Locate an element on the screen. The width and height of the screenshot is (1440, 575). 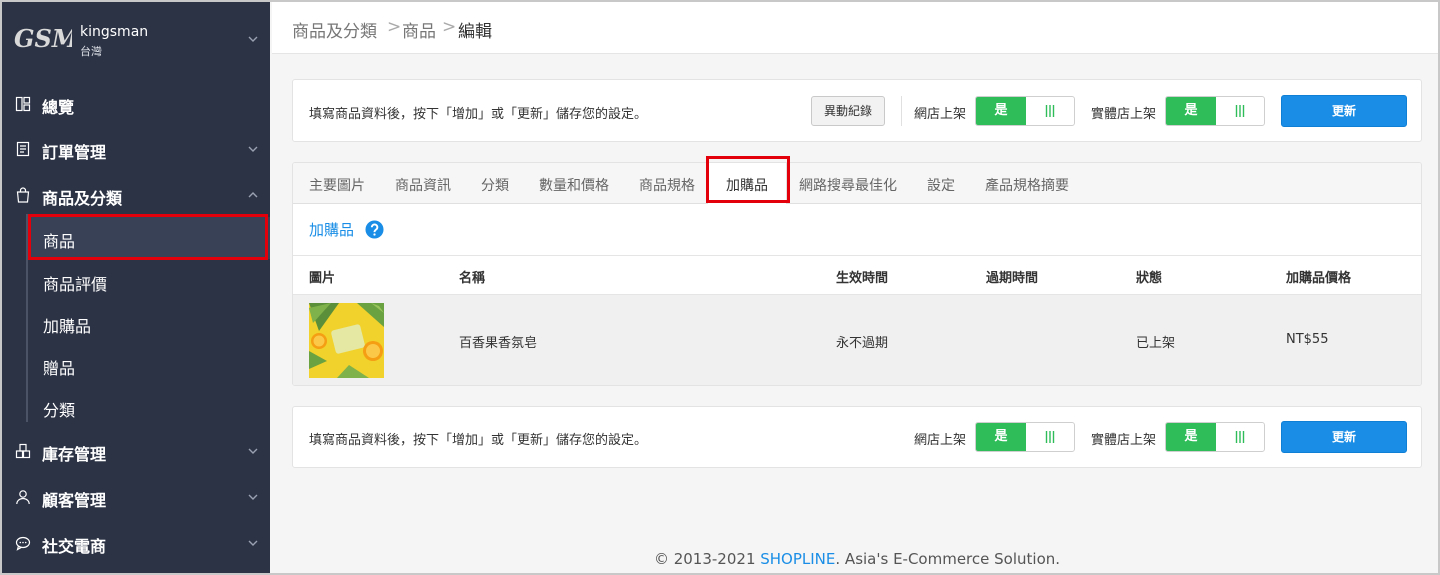
breadcrumb-products: 商品 is located at coordinates (419, 29).